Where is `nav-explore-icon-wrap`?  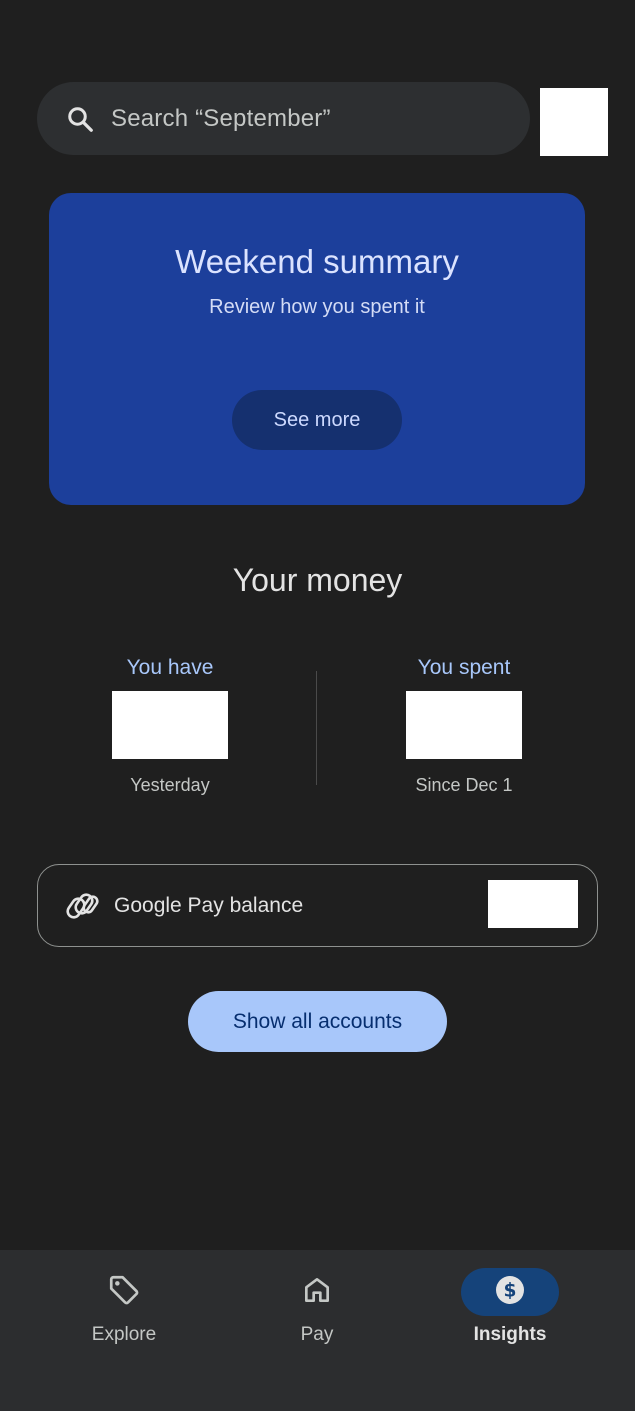
nav-explore-icon-wrap is located at coordinates (124, 1292).